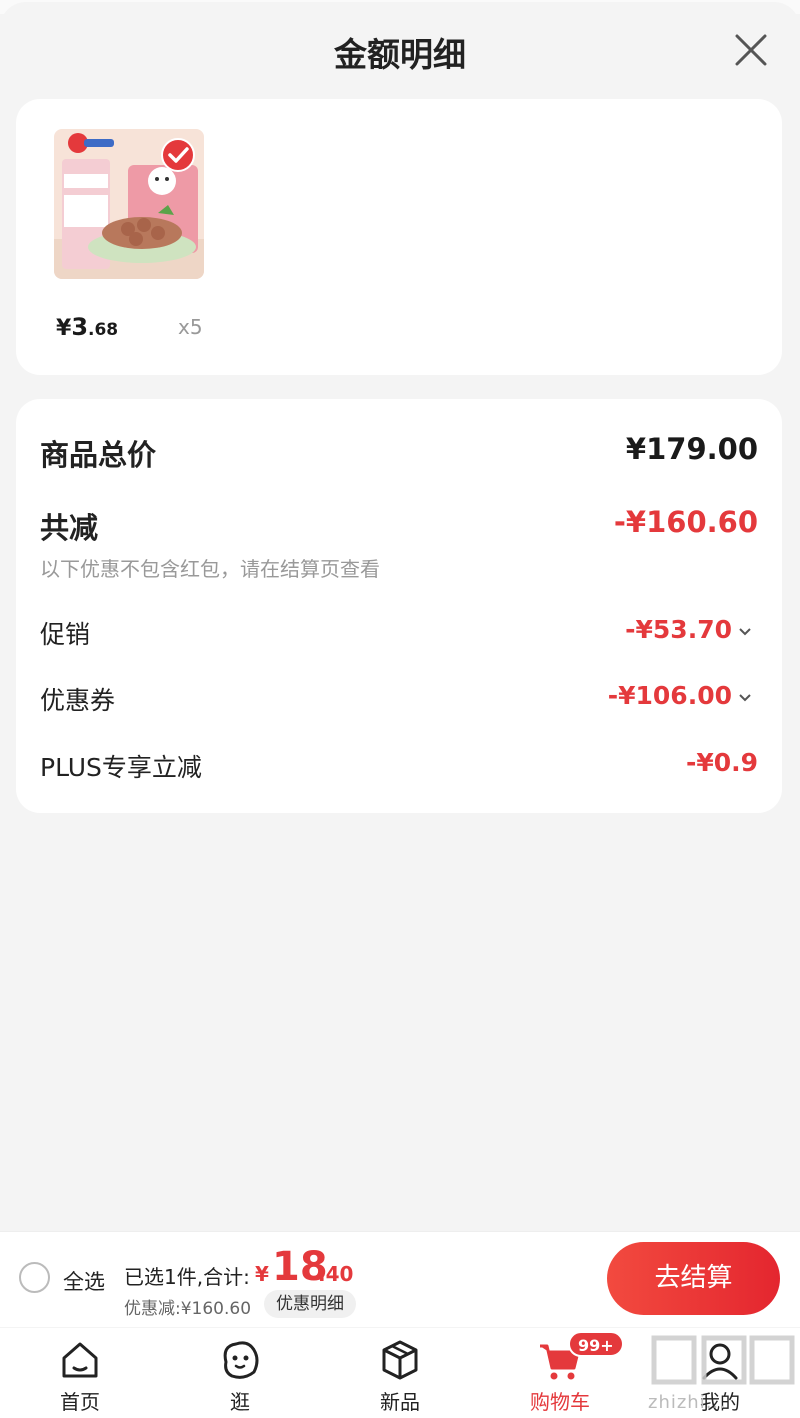  I want to click on total-decimal: .40, so click(336, 1274).